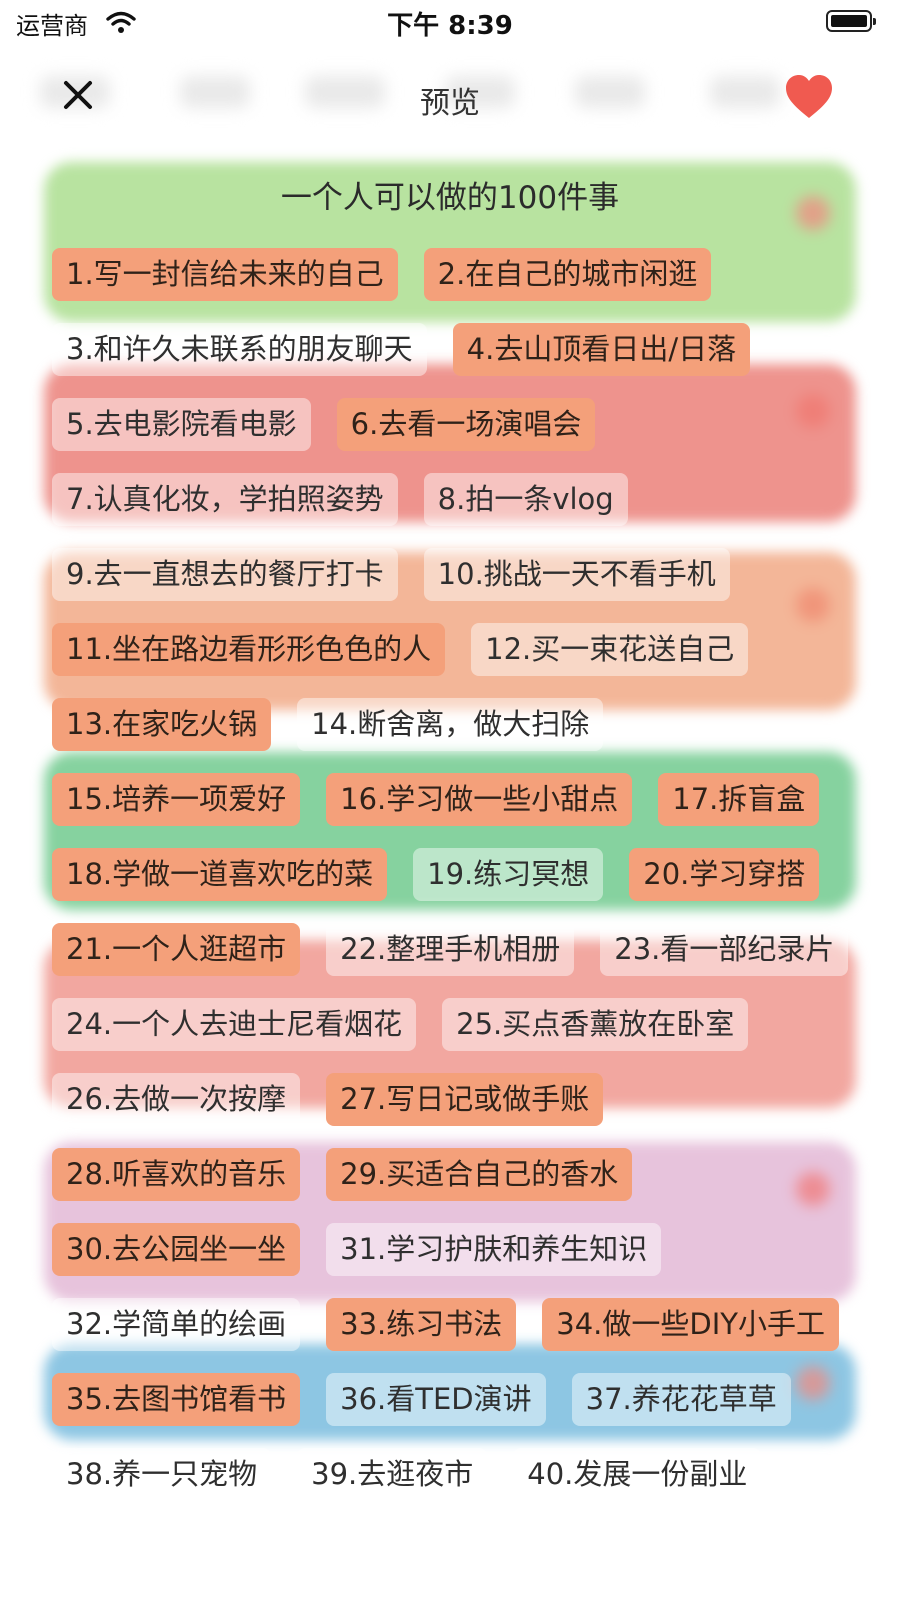 Image resolution: width=900 pixels, height=1600 pixels. I want to click on tag-item: 8.拍一条vlog, so click(525, 499).